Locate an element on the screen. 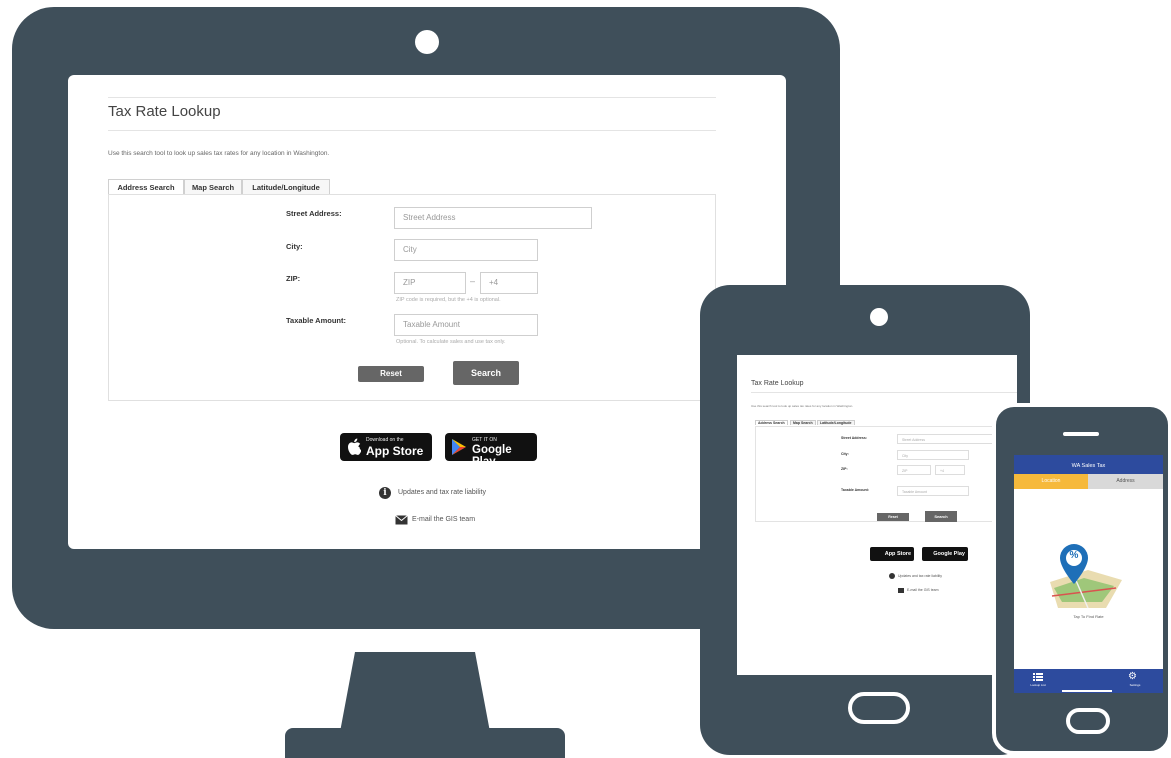 This screenshot has height=758, width=1171. city-label: City: is located at coordinates (294, 246).